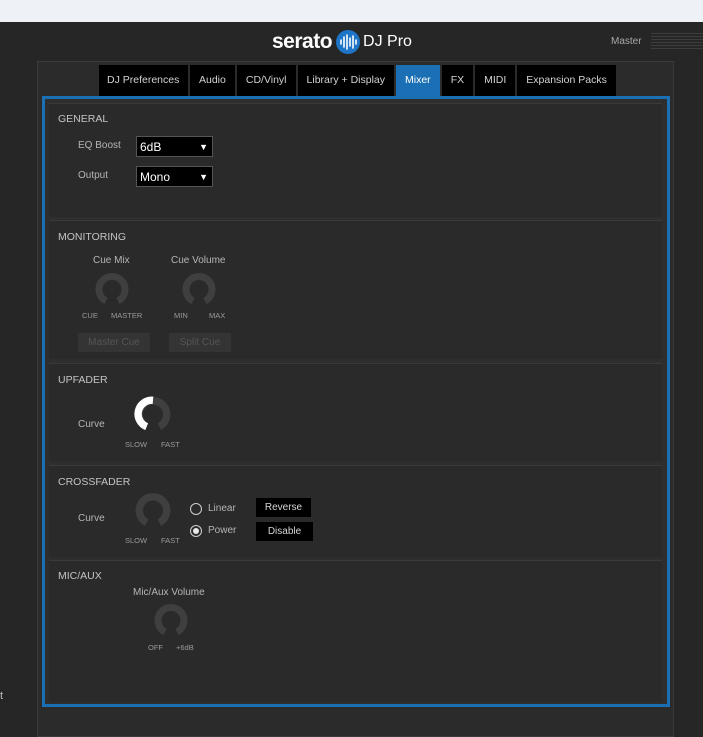  What do you see at coordinates (91, 424) in the screenshot?
I see `upfader-curve-label: Curve` at bounding box center [91, 424].